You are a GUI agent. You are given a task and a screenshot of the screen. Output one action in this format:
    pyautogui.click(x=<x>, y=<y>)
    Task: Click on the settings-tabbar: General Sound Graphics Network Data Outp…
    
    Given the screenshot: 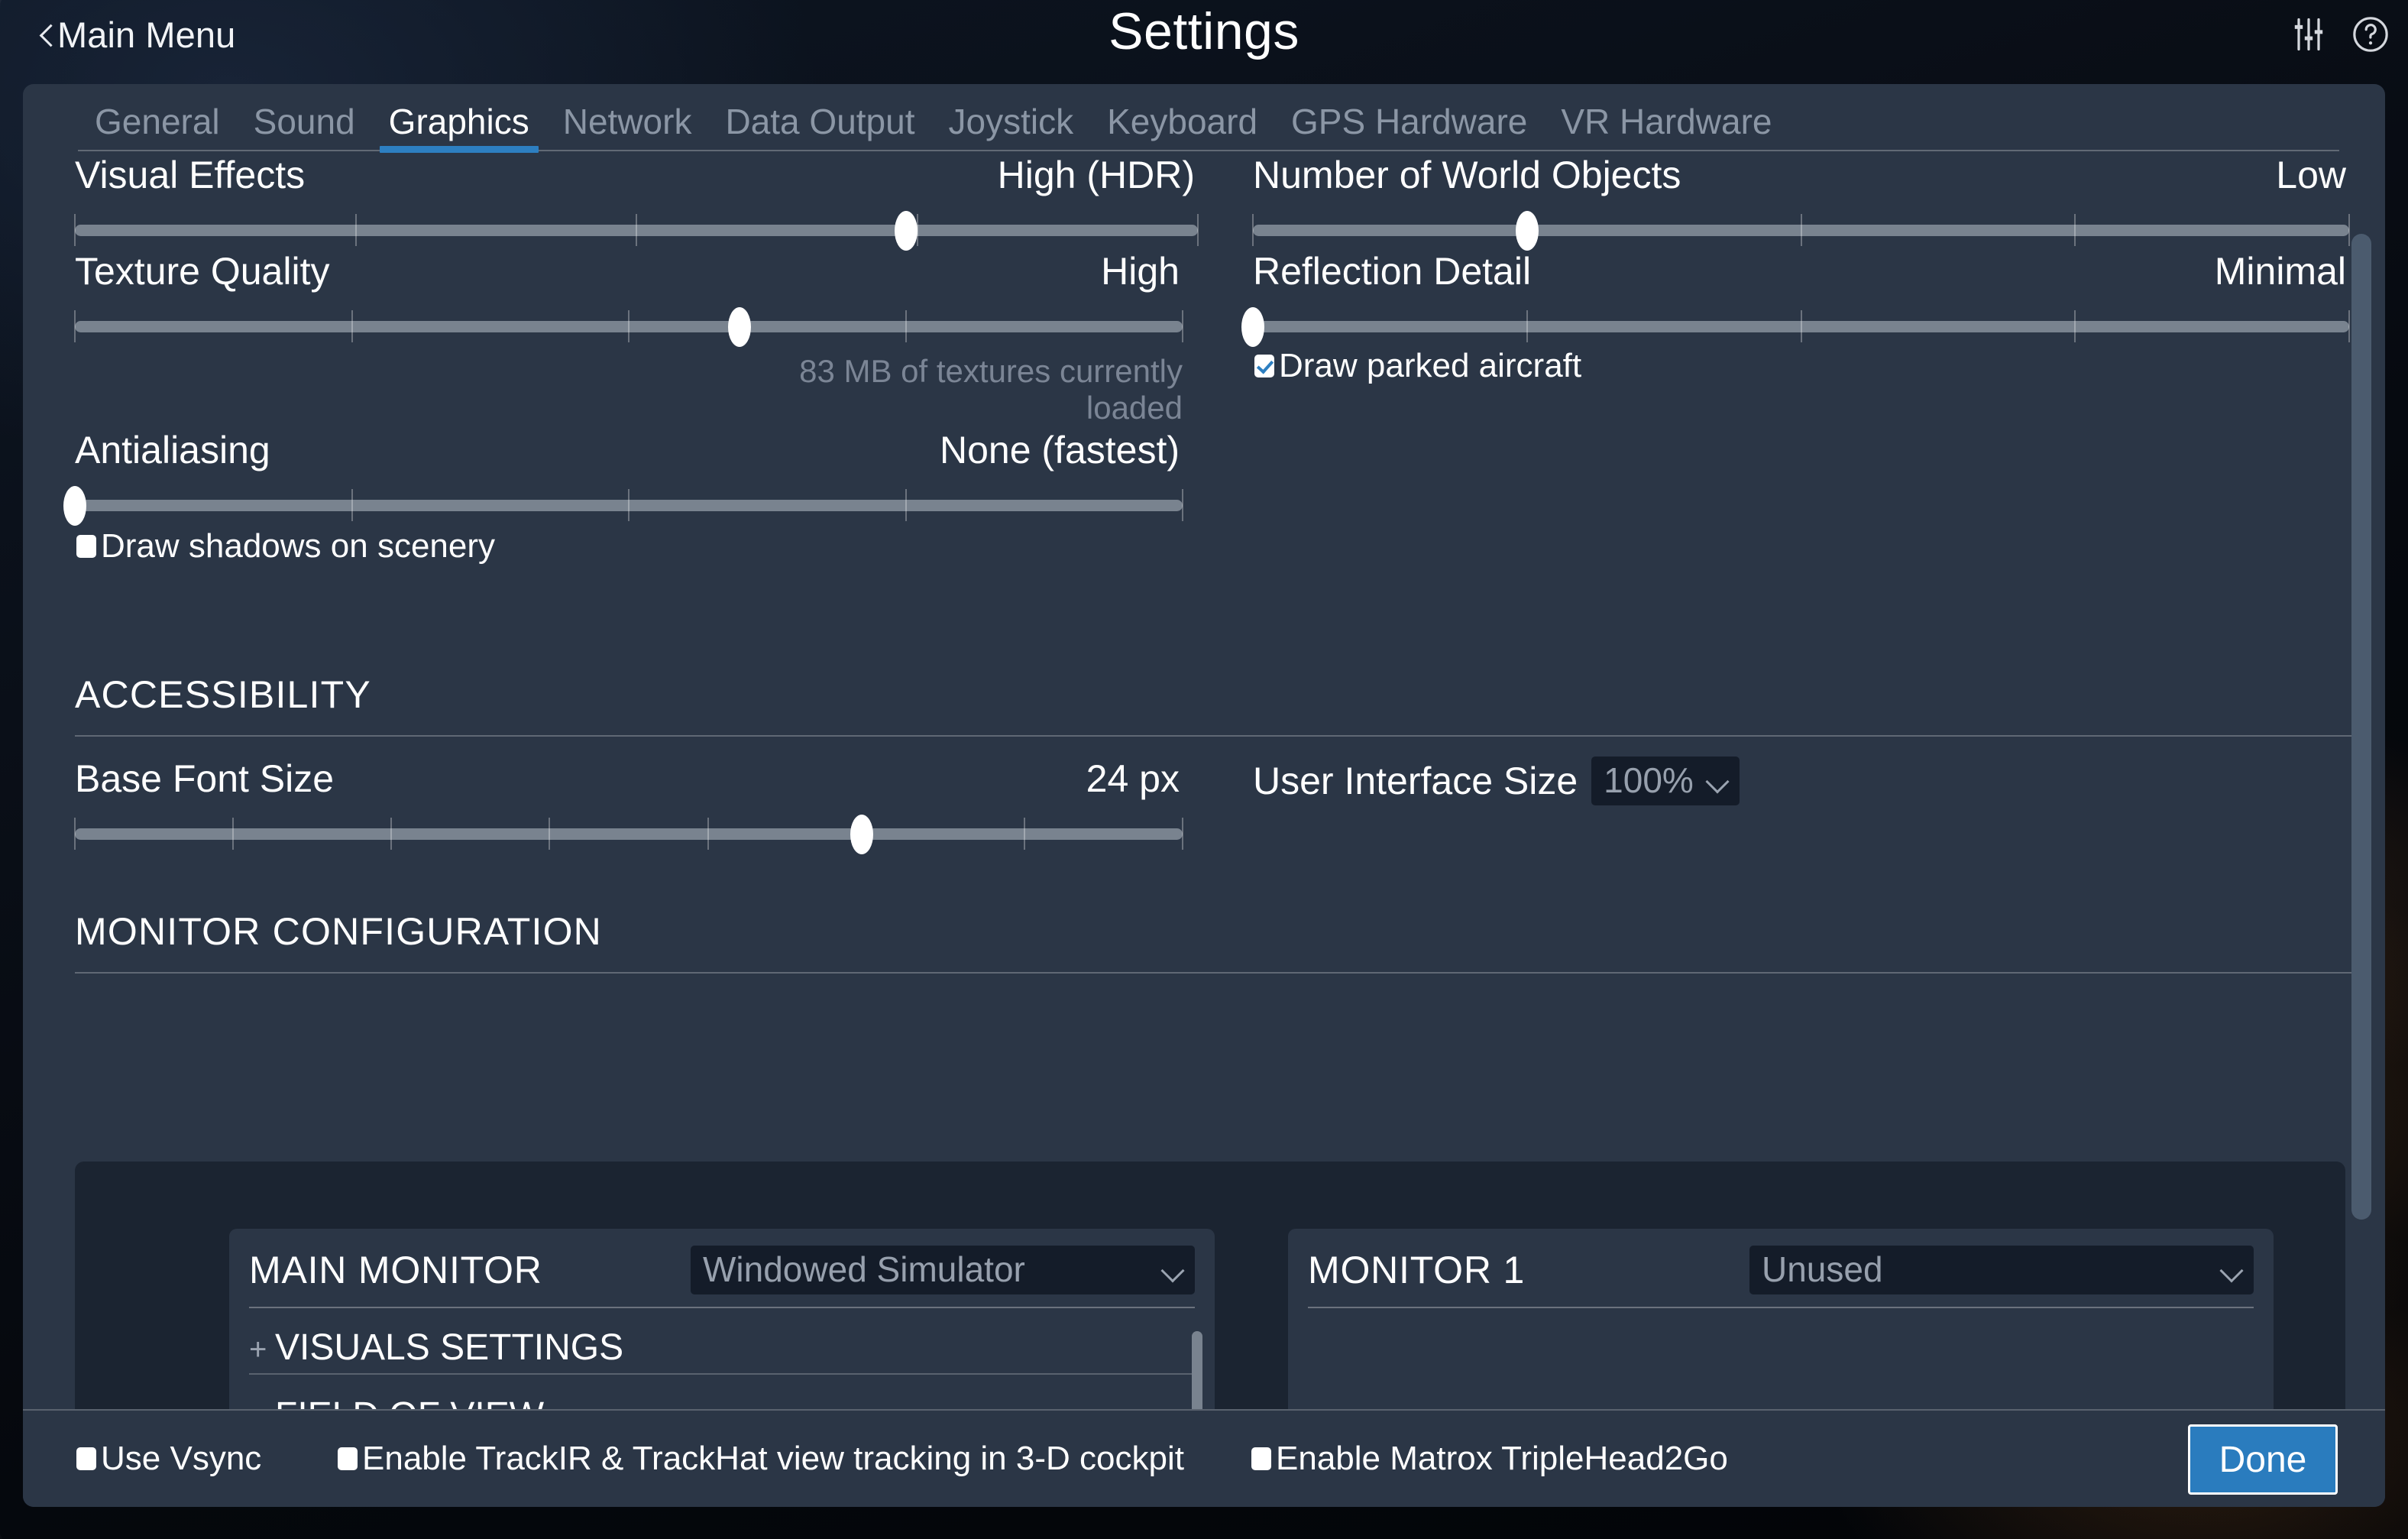 What is the action you would take?
    pyautogui.click(x=1204, y=119)
    